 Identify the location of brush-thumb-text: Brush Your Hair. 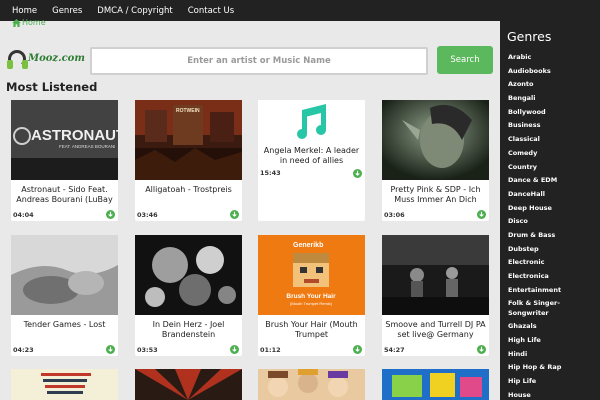
(311, 296).